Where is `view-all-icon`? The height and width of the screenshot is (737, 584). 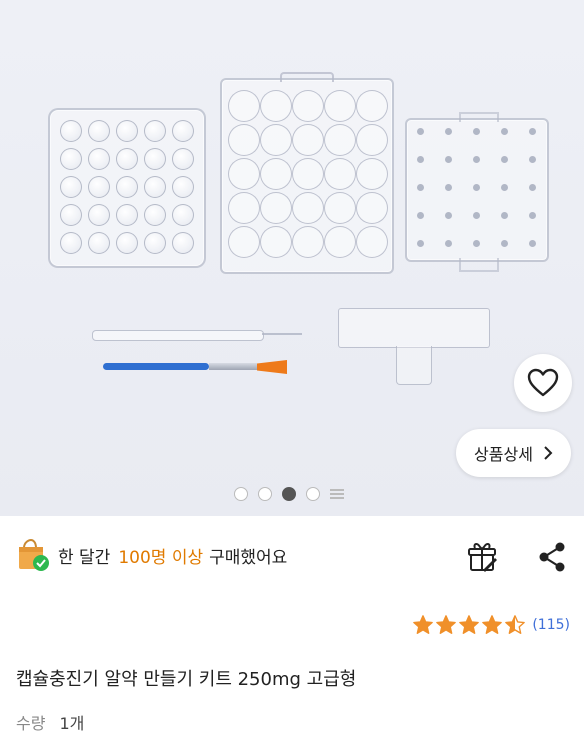
view-all-icon is located at coordinates (337, 494).